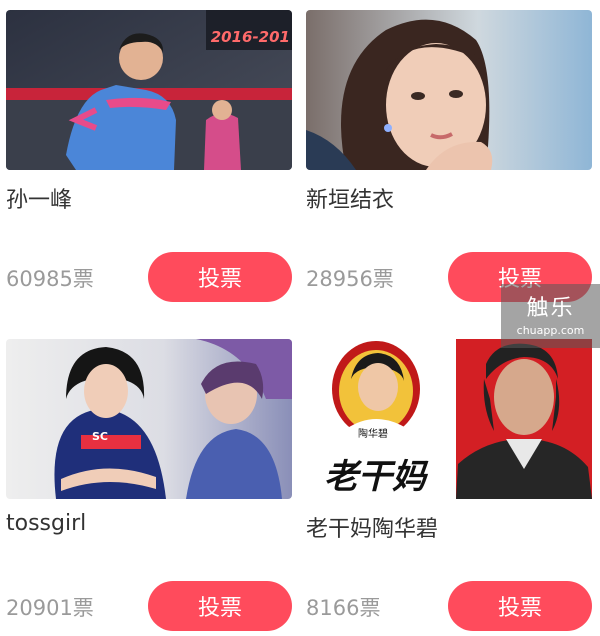 Image resolution: width=600 pixels, height=636 pixels. What do you see at coordinates (250, 37) in the screenshot?
I see `photo-banner-text: 2016-201` at bounding box center [250, 37].